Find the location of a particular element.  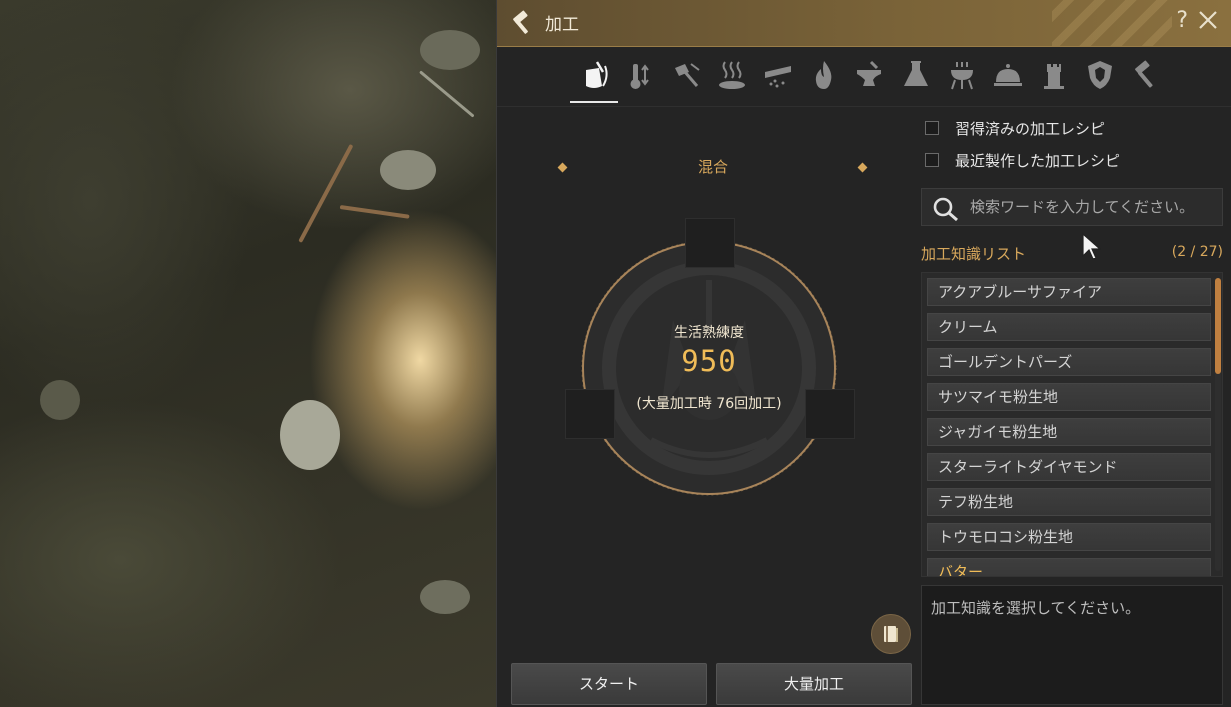

tab-chopping is located at coordinates (686, 76).